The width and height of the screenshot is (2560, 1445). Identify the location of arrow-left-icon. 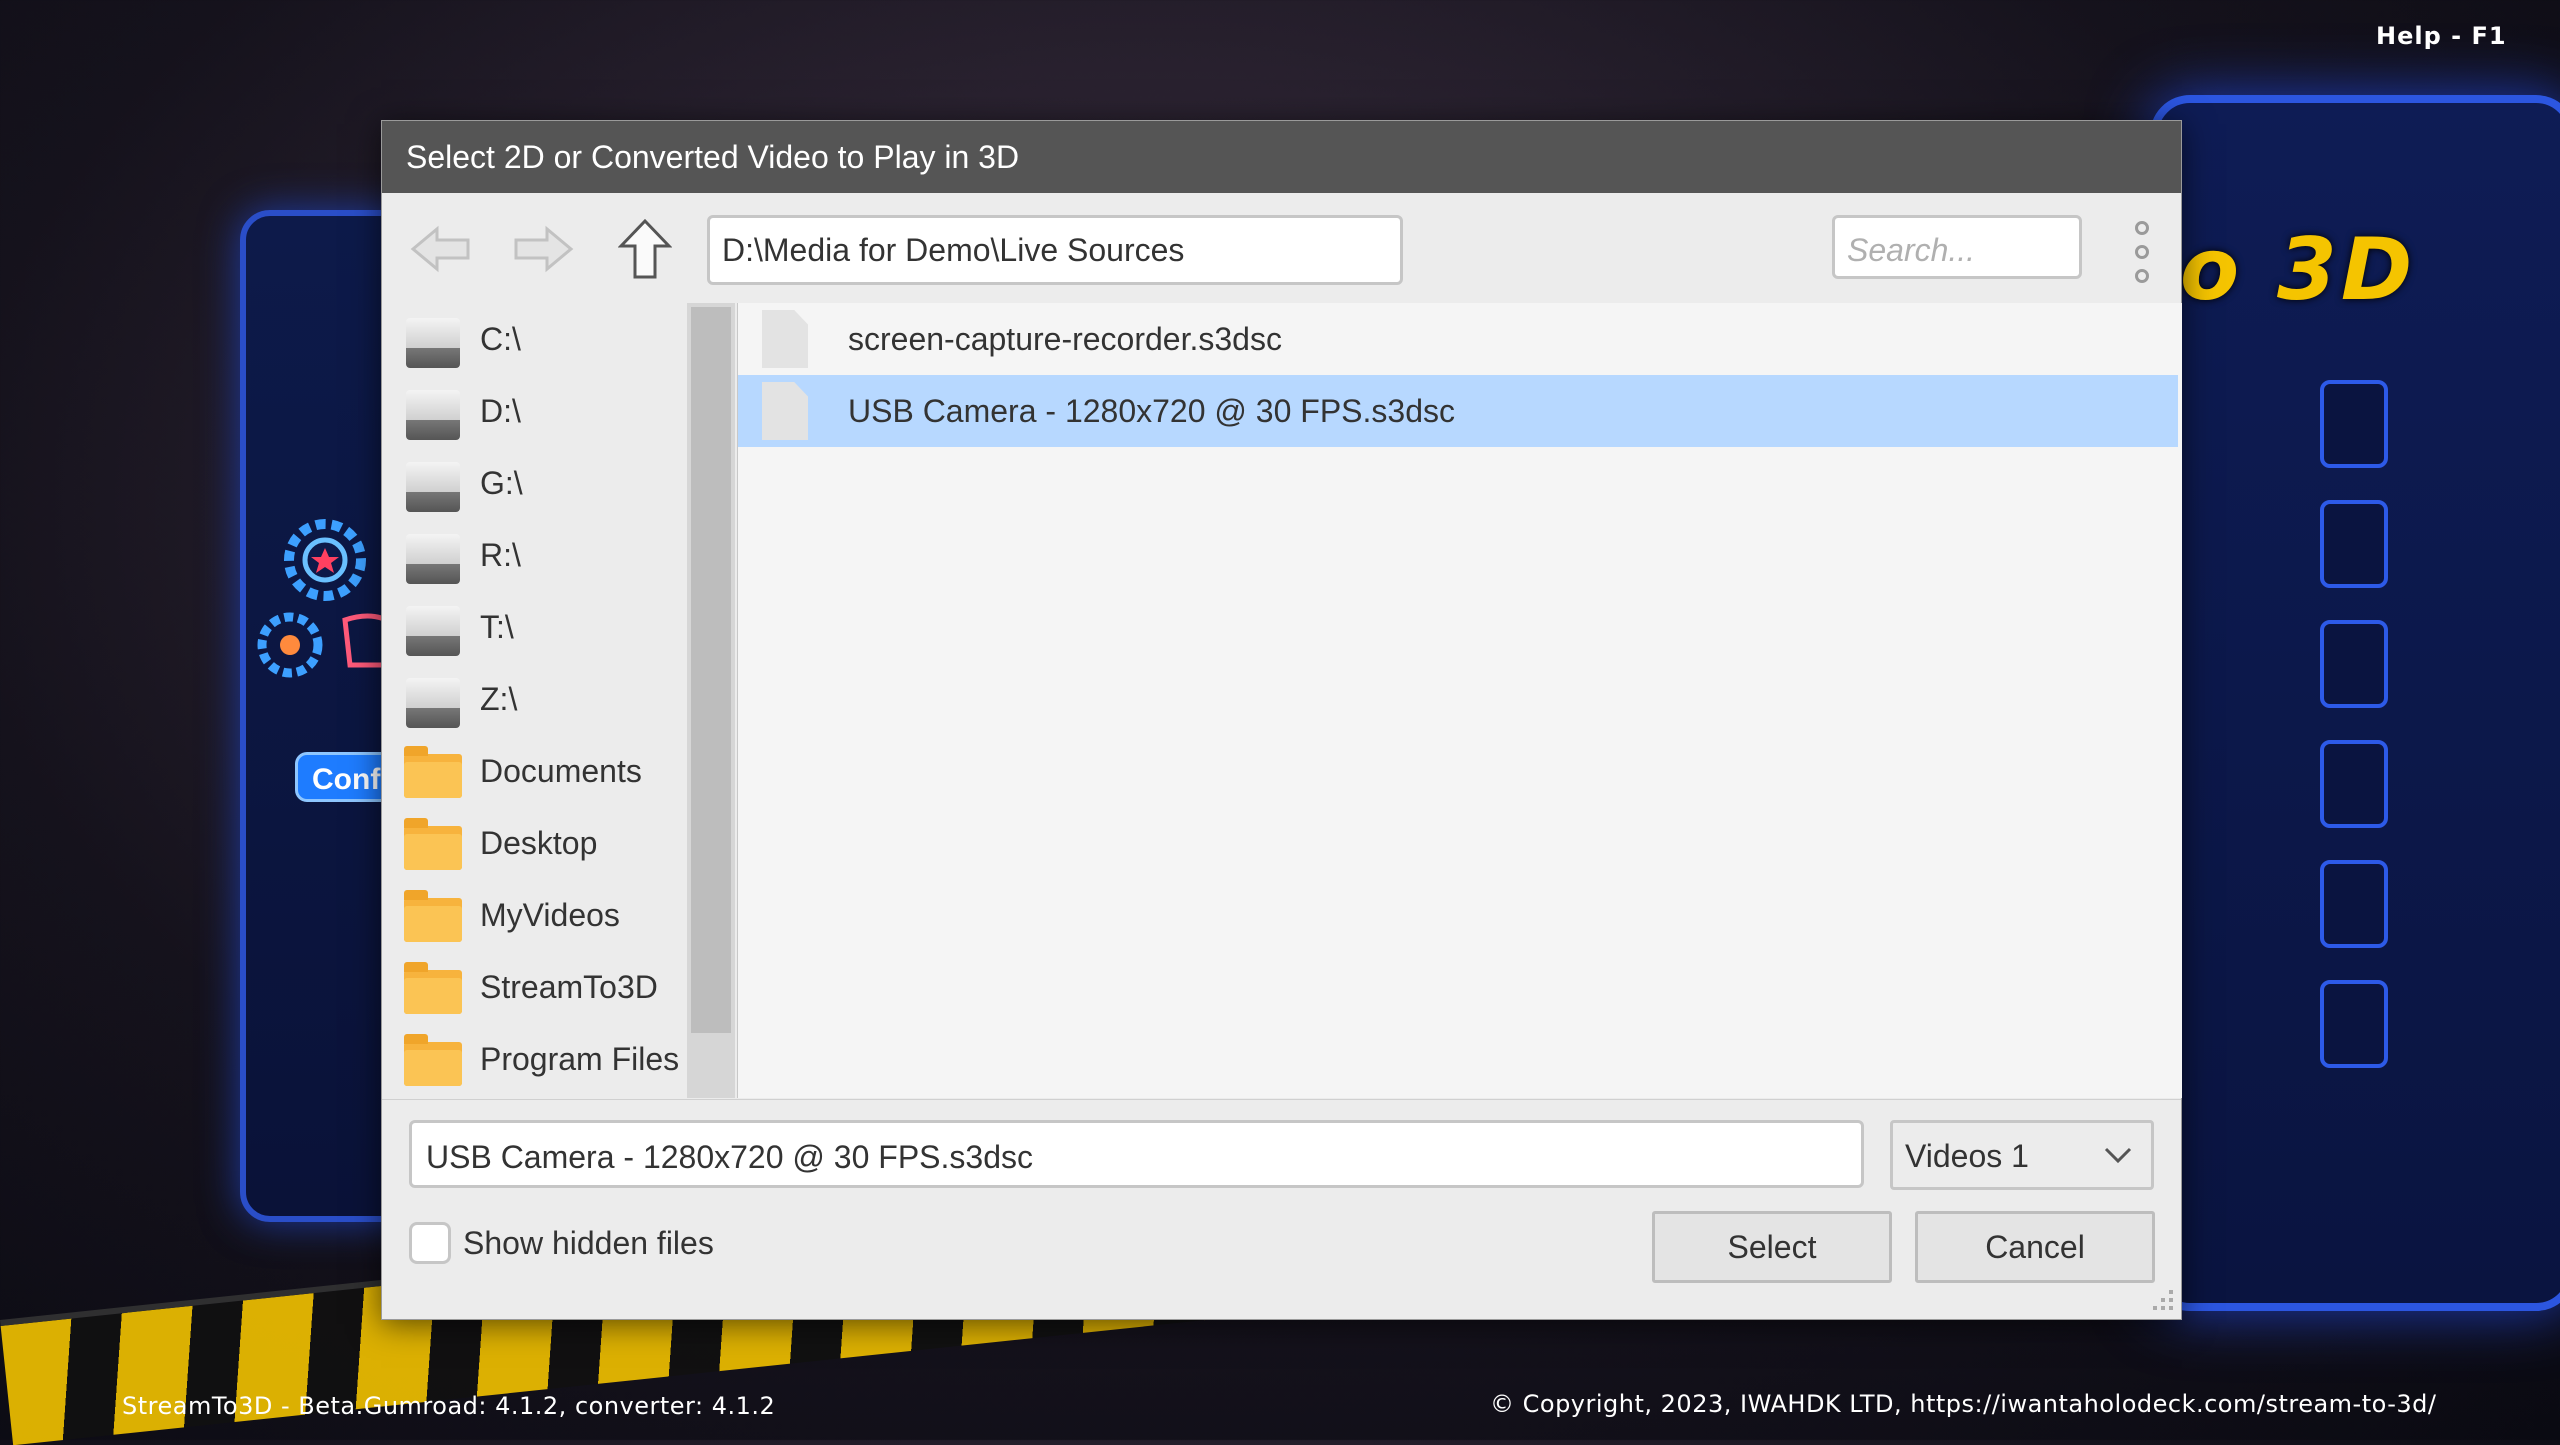
(440, 249).